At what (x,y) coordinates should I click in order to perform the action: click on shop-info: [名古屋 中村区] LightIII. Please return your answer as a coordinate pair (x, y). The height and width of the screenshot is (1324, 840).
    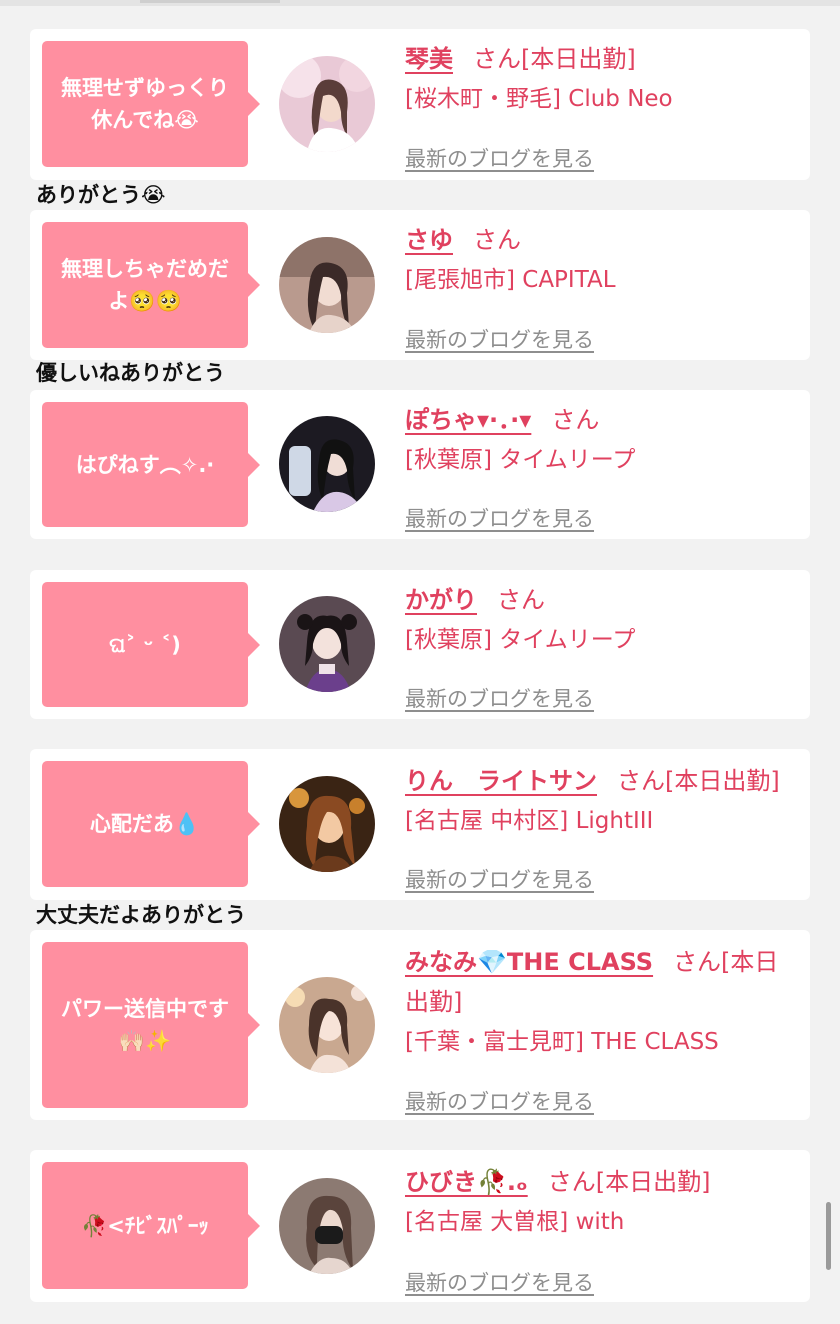
    Looking at the image, I should click on (529, 821).